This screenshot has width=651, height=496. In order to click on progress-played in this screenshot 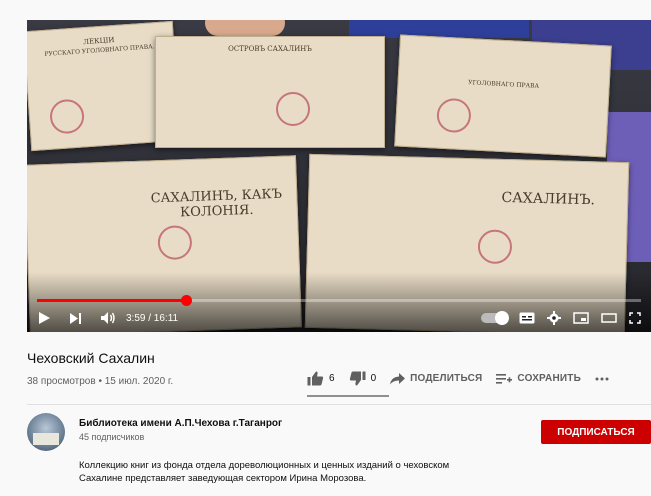, I will do `click(111, 300)`.